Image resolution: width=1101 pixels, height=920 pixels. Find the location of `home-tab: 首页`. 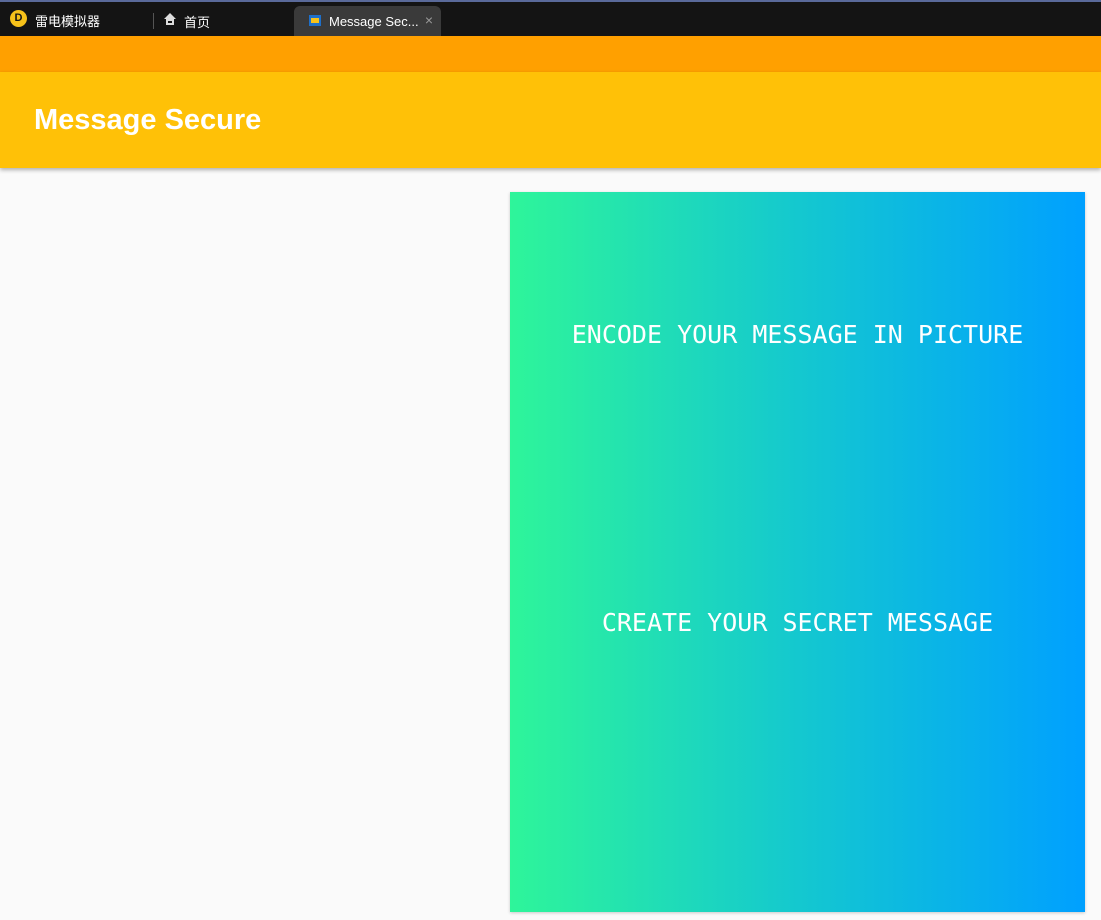

home-tab: 首页 is located at coordinates (197, 21).